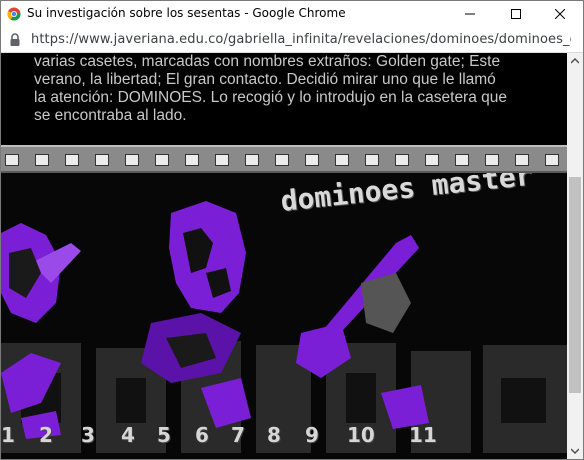 The image size is (584, 460). I want to click on scrollbar-thumb, so click(575, 285).